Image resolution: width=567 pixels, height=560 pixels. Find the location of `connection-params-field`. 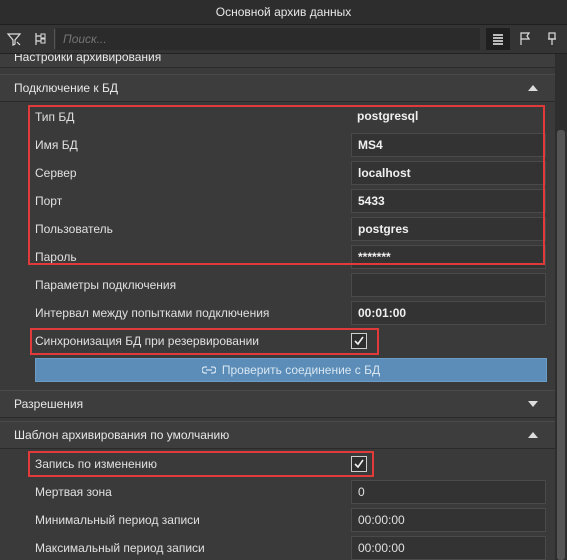

connection-params-field is located at coordinates (448, 285).